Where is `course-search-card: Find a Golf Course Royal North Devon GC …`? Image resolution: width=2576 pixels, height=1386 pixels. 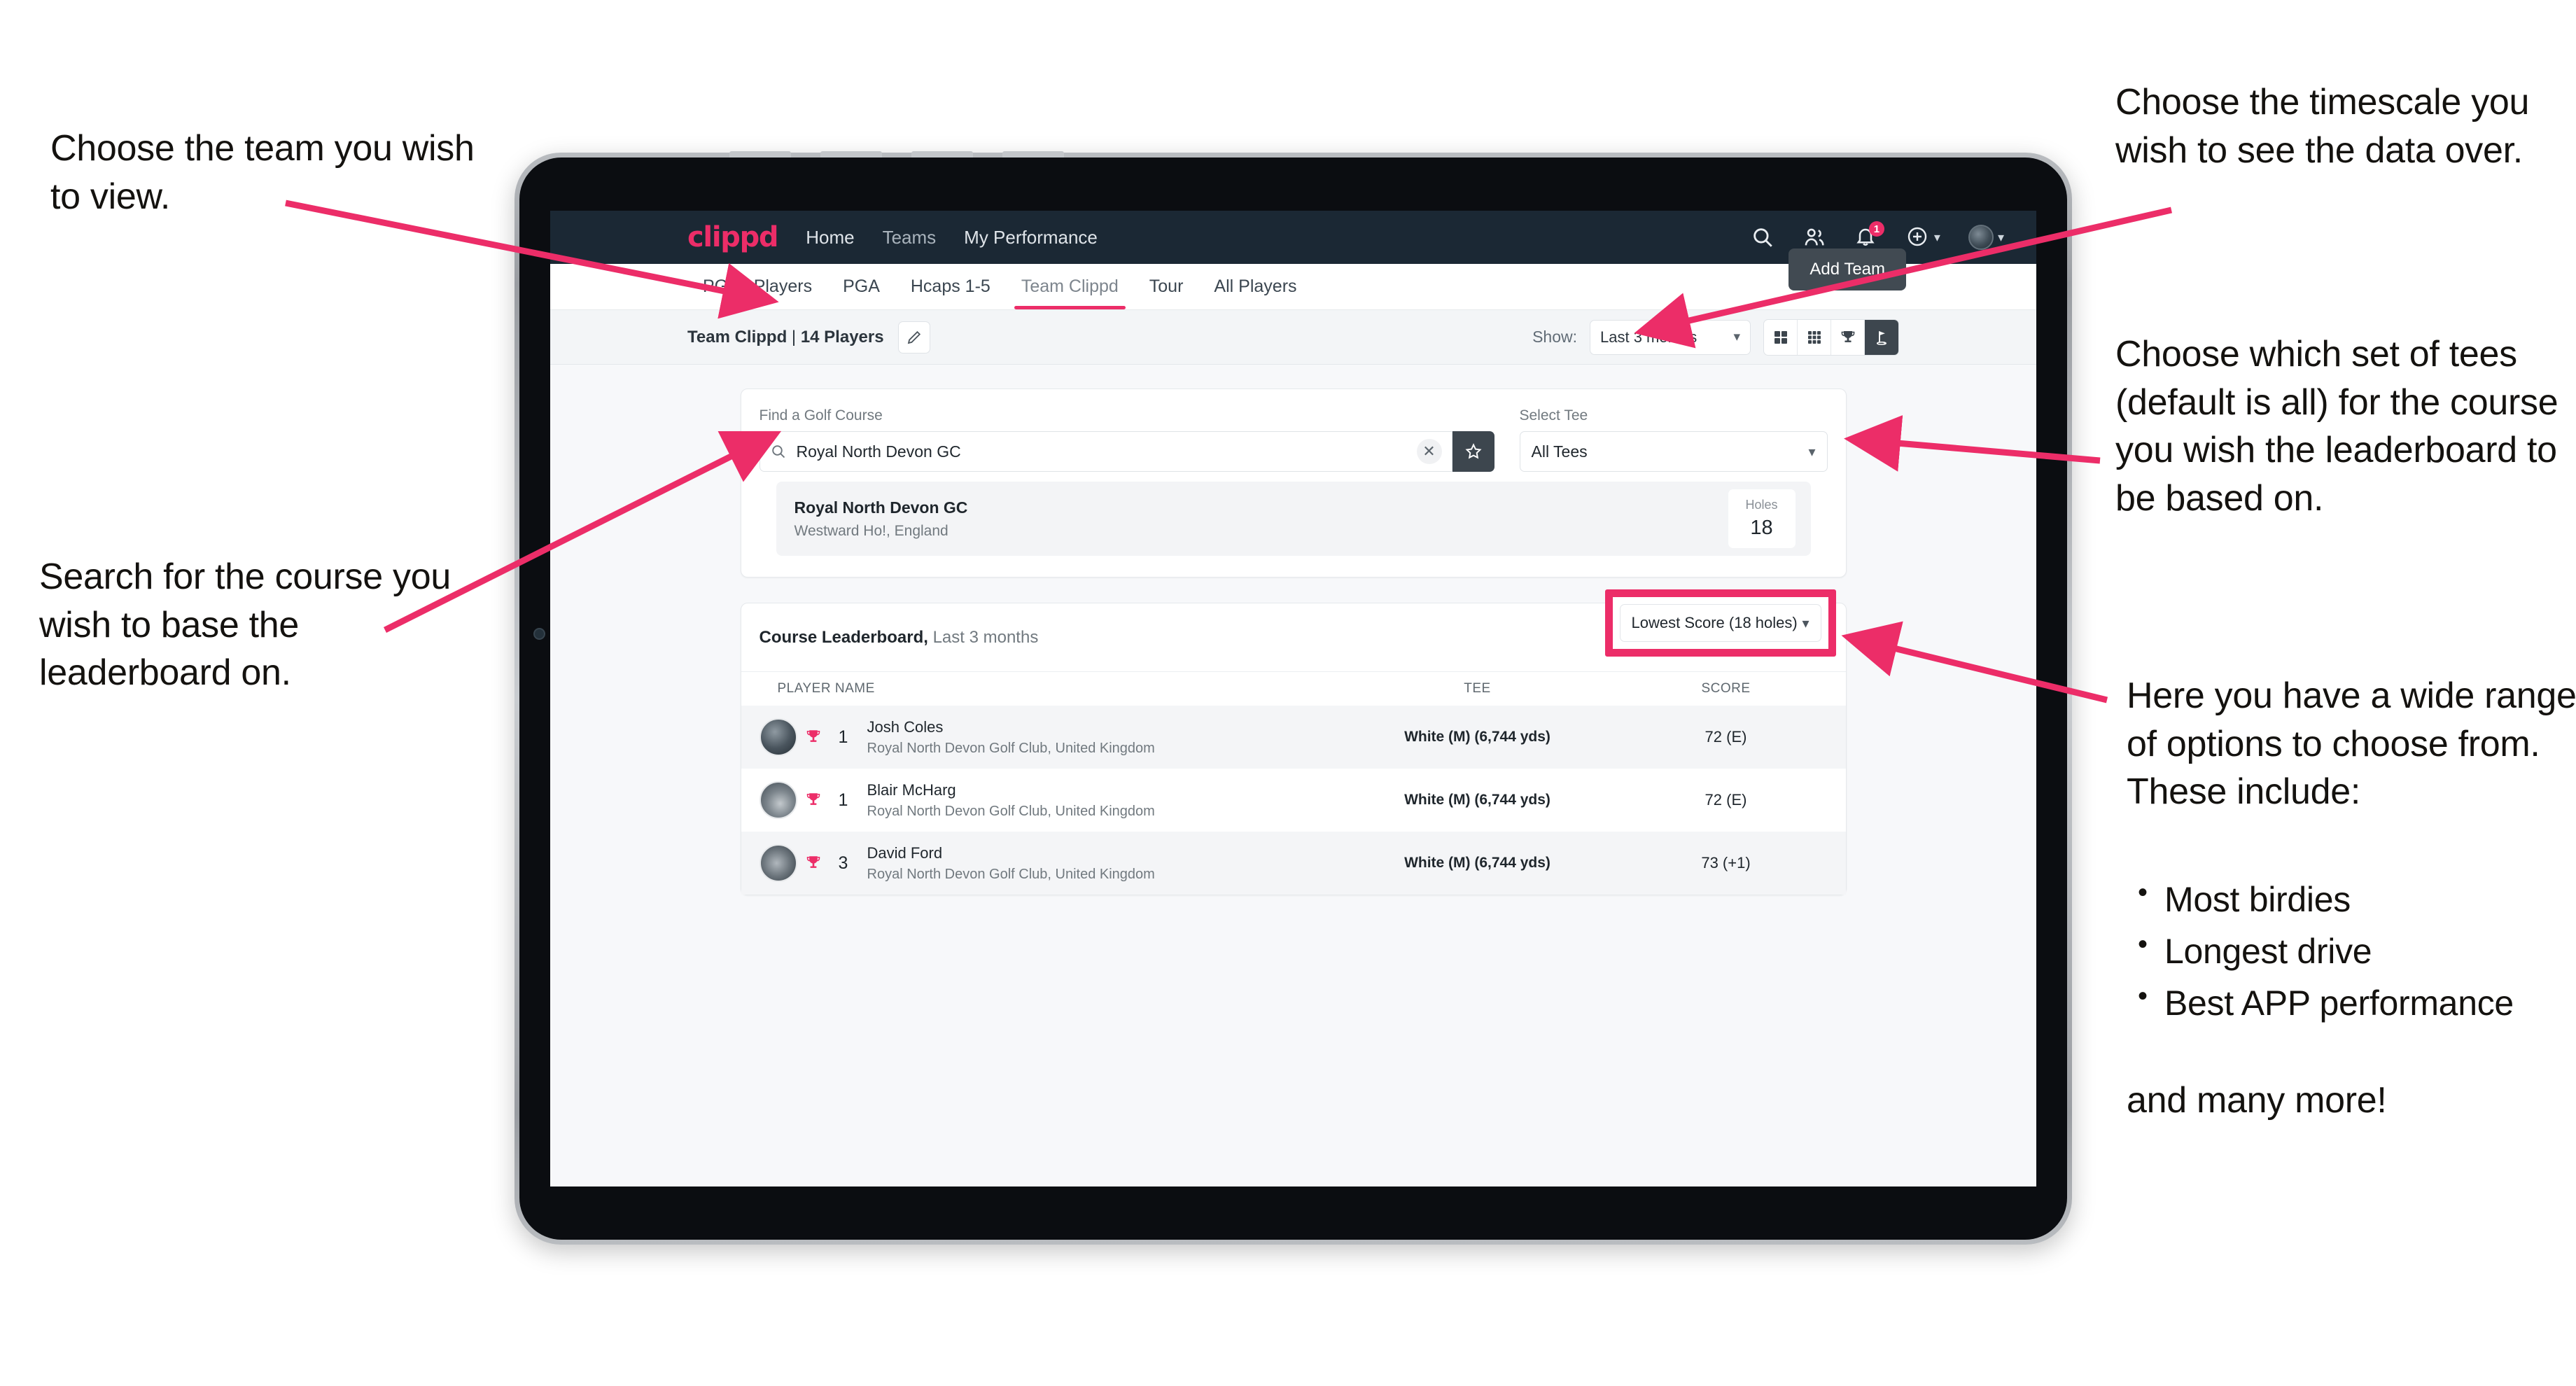 course-search-card: Find a Golf Course Royal North Devon GC … is located at coordinates (1293, 483).